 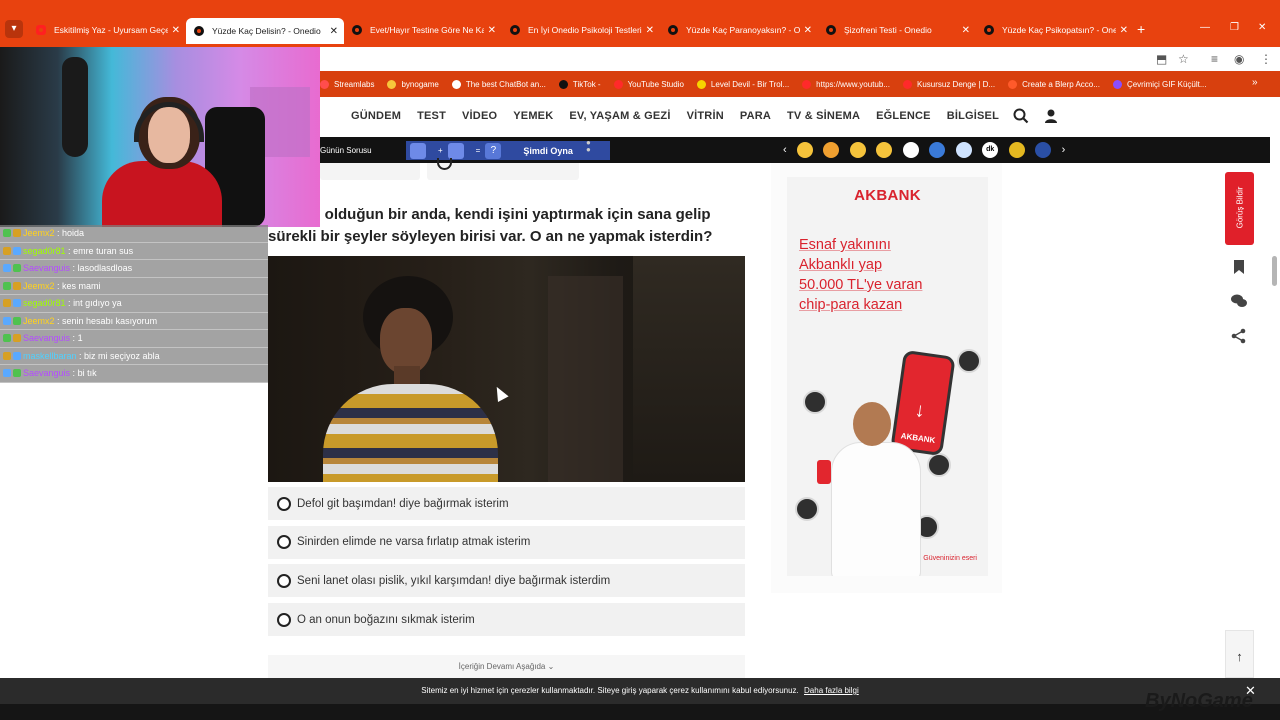 I want to click on profile-icon: ◉, so click(x=1239, y=59).